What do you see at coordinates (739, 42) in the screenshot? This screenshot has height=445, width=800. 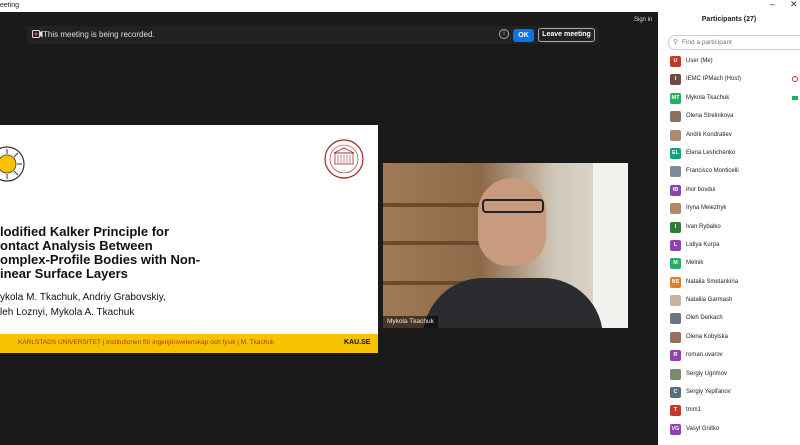 I see `search-input` at bounding box center [739, 42].